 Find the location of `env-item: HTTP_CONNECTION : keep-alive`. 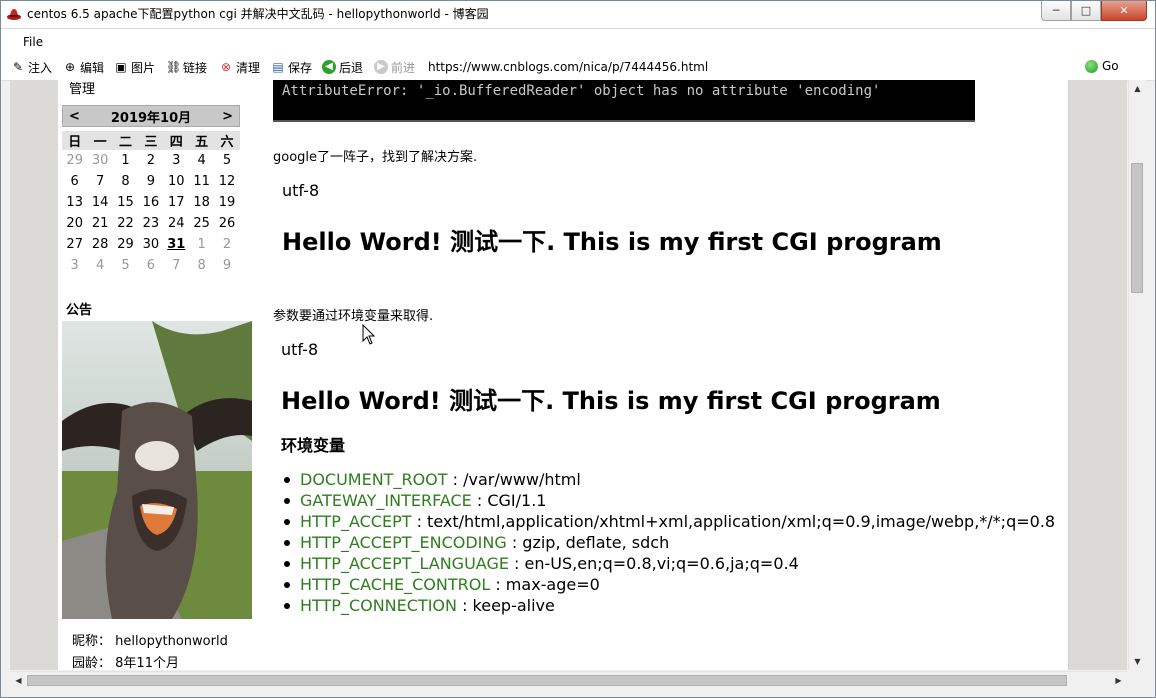

env-item: HTTP_CONNECTION : keep-alive is located at coordinates (657, 605).